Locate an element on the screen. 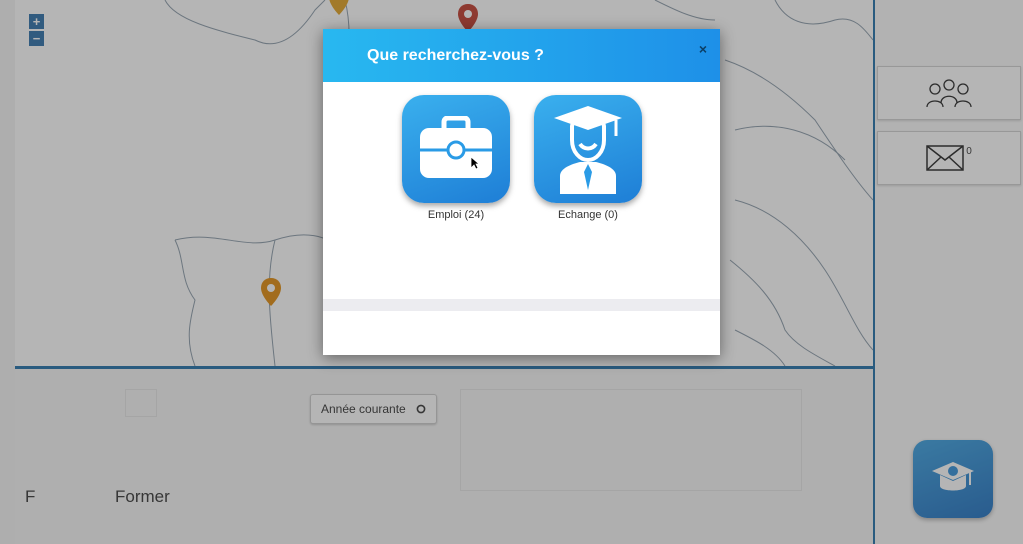  close-button: × is located at coordinates (703, 49).